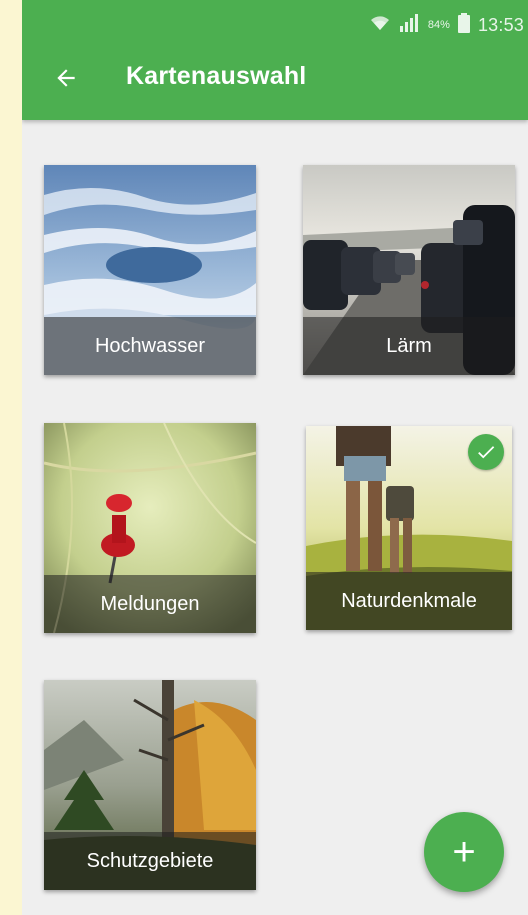 The width and height of the screenshot is (528, 915). I want to click on add-card-button: +, so click(464, 852).